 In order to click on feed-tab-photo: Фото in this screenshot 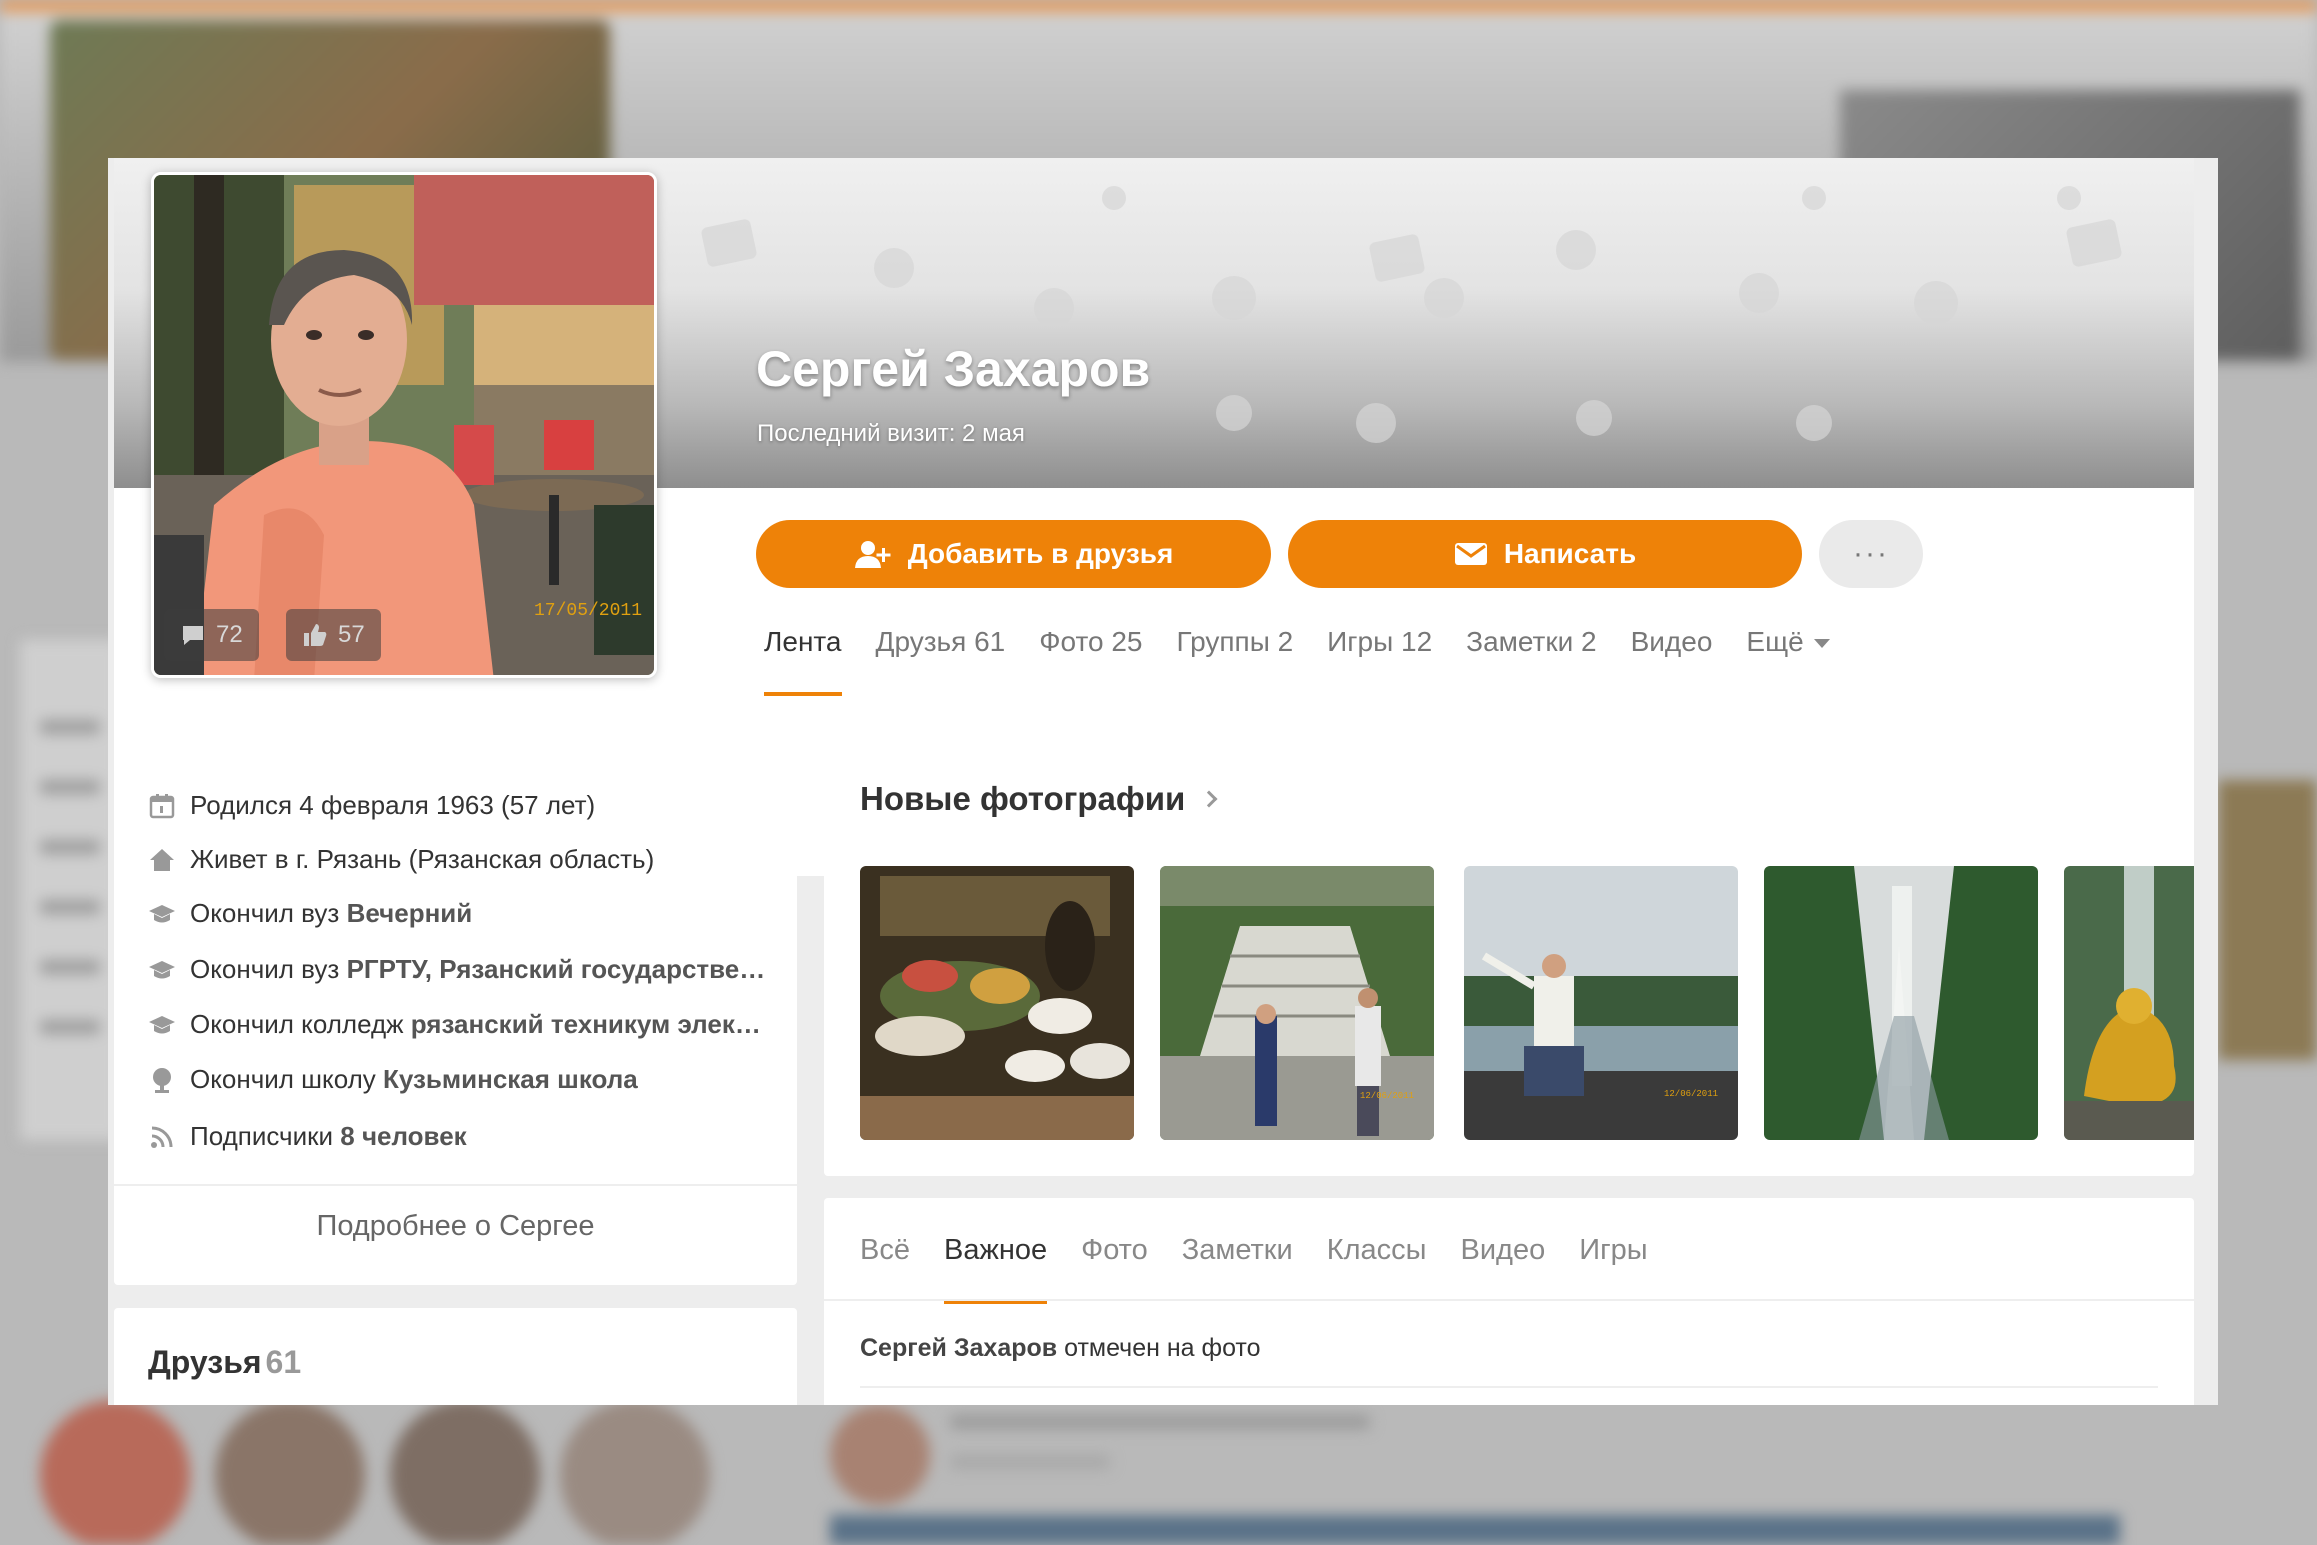, I will do `click(1114, 1250)`.